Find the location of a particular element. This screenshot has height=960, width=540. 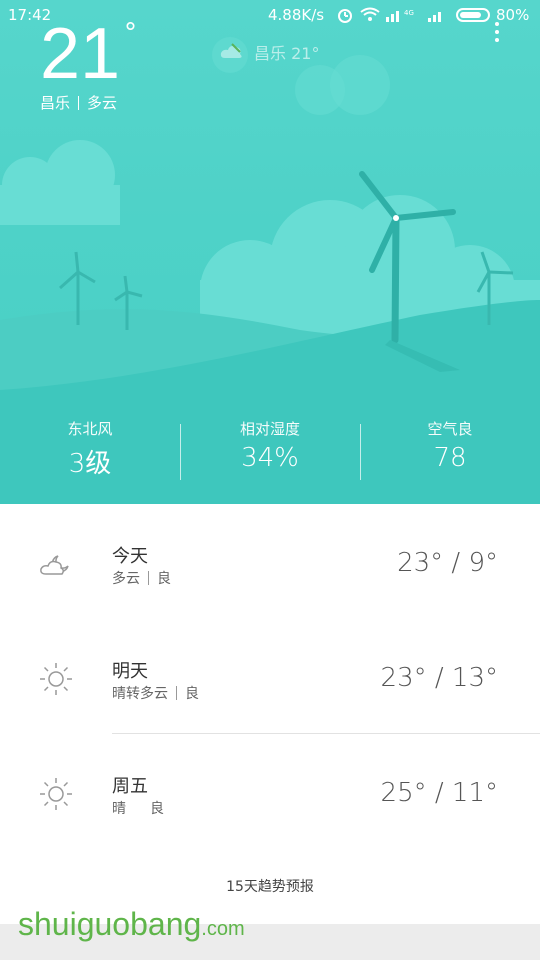

faded-location-text: 昌乐 21° is located at coordinates (287, 53).